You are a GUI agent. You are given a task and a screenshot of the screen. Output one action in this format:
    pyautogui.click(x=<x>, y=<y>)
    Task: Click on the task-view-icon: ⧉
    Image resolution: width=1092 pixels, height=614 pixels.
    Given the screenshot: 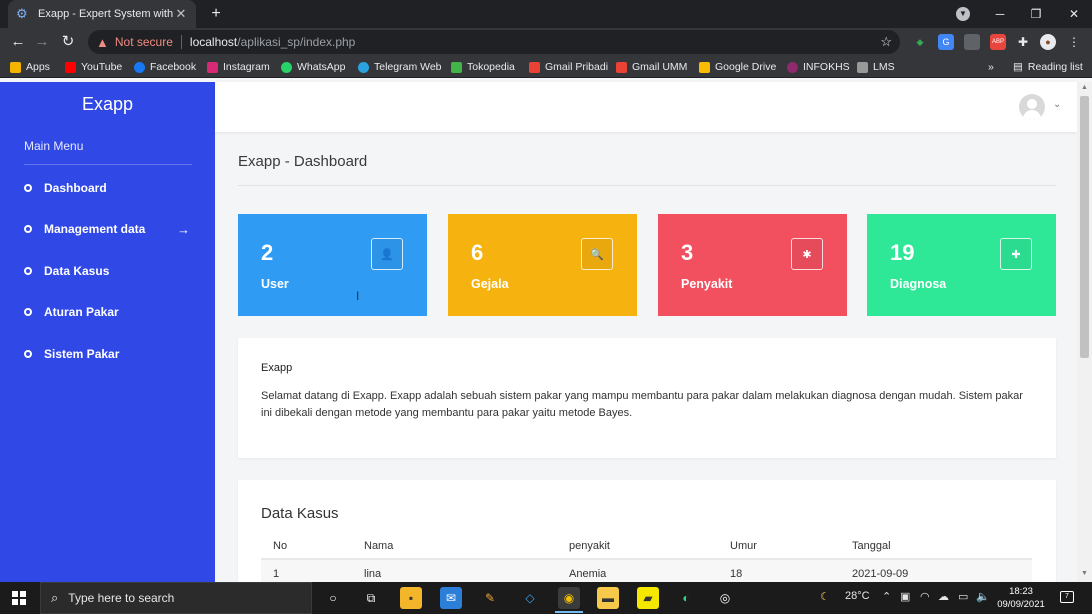 What is the action you would take?
    pyautogui.click(x=371, y=598)
    